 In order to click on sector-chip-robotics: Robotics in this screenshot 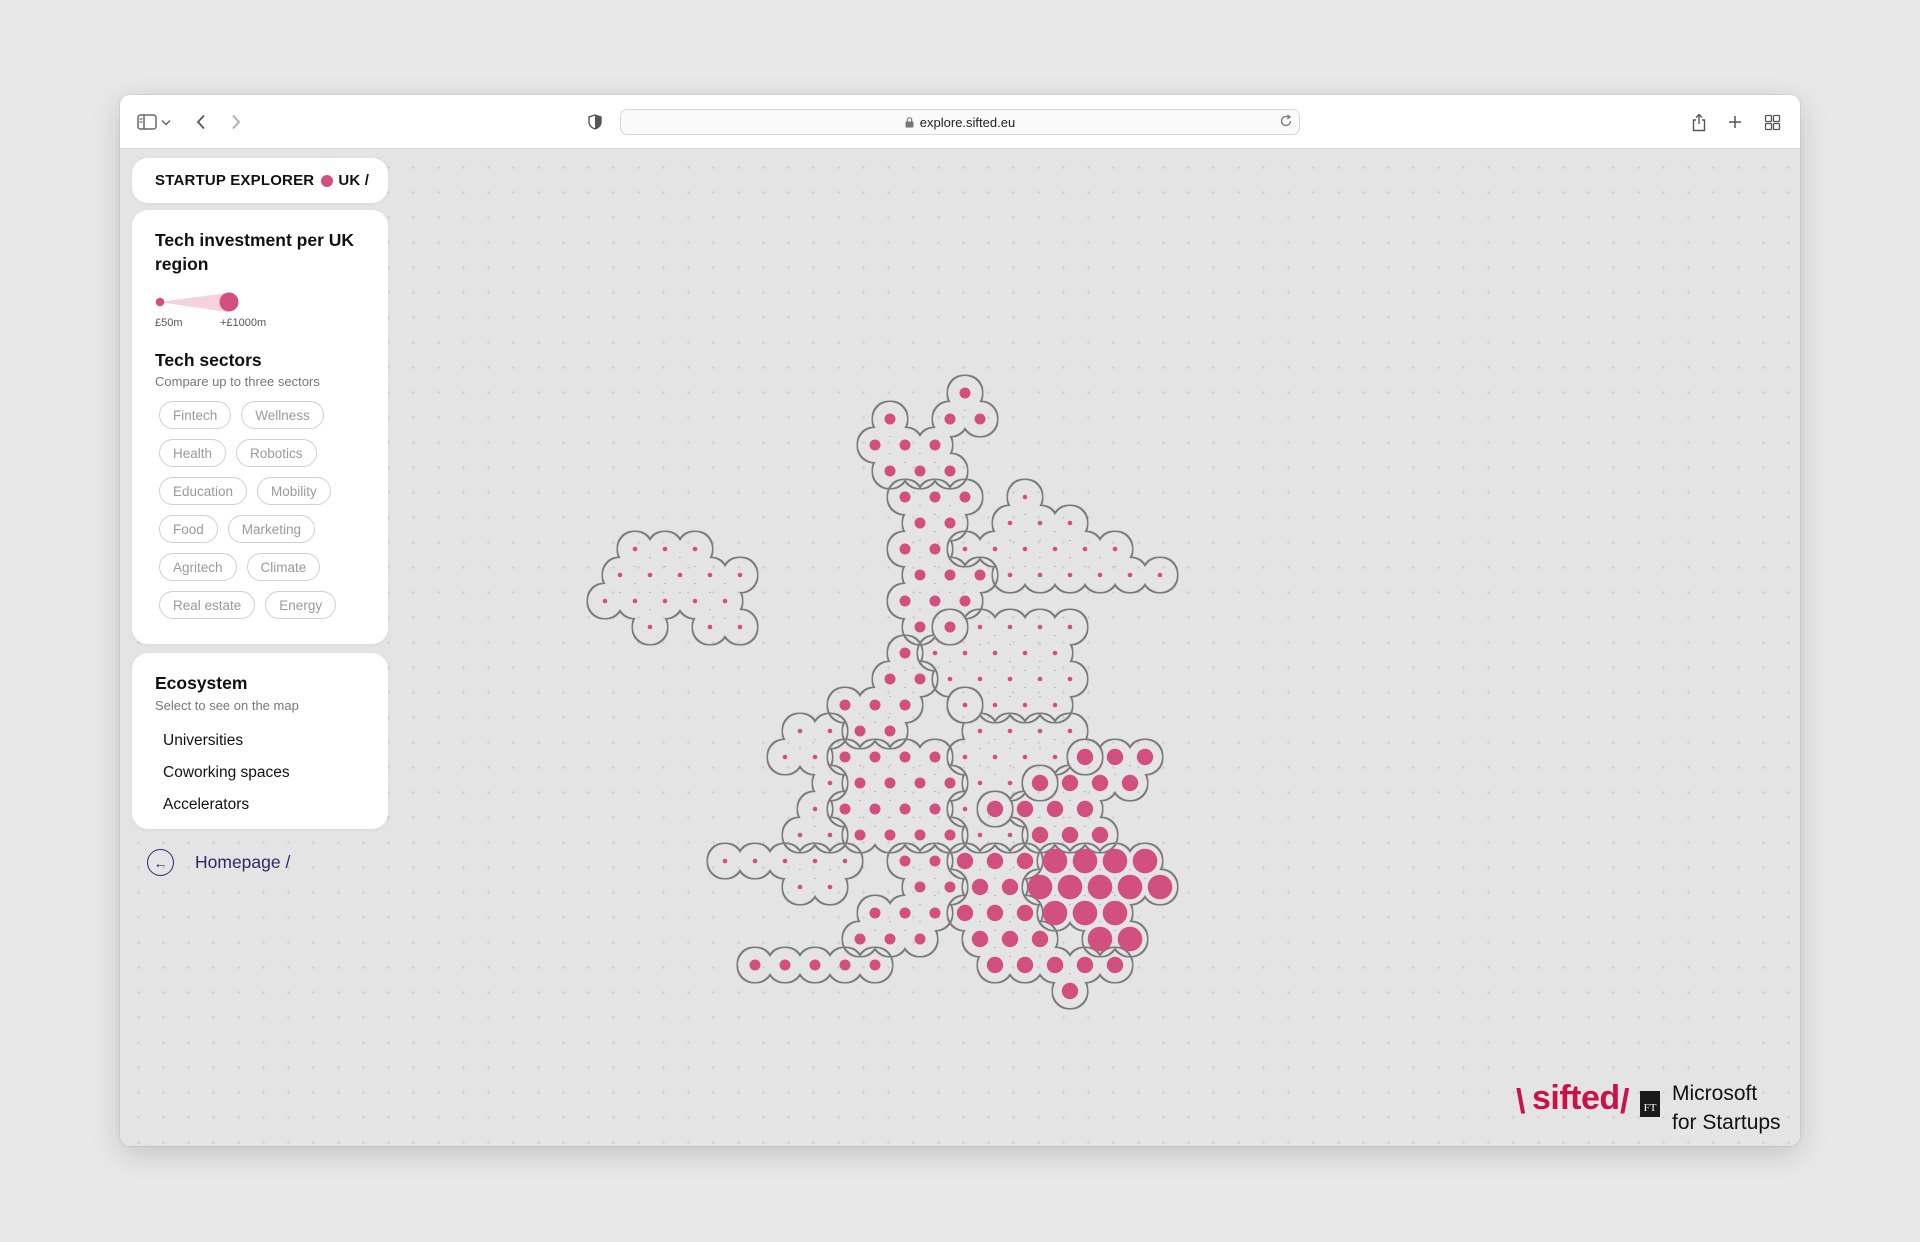, I will do `click(276, 453)`.